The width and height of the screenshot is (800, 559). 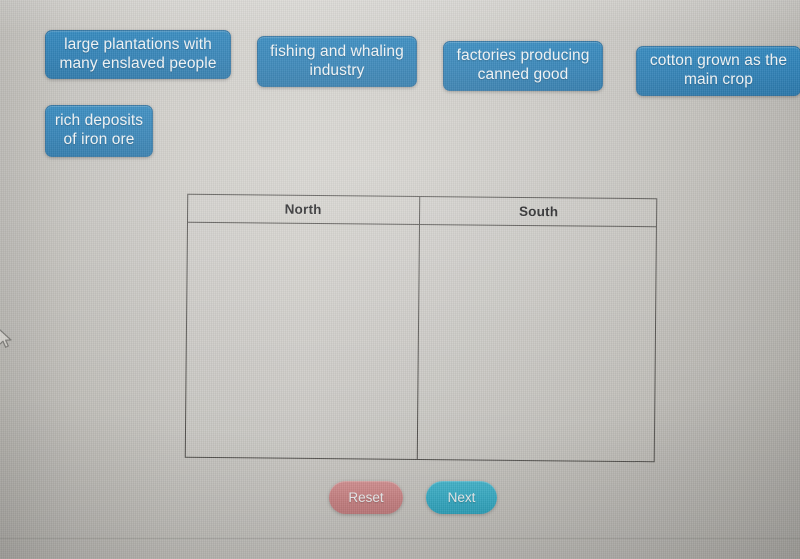 I want to click on screen-seam, so click(x=400, y=538).